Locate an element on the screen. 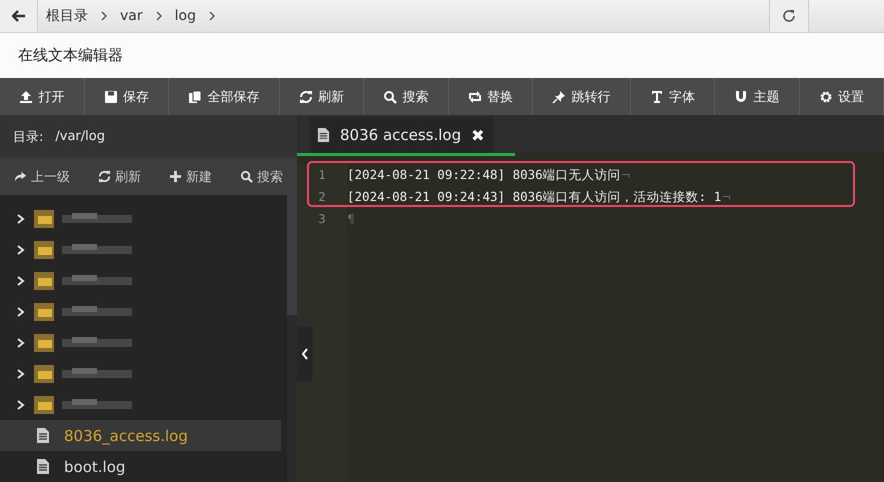 The height and width of the screenshot is (482, 884). chevron-left-icon is located at coordinates (305, 354).